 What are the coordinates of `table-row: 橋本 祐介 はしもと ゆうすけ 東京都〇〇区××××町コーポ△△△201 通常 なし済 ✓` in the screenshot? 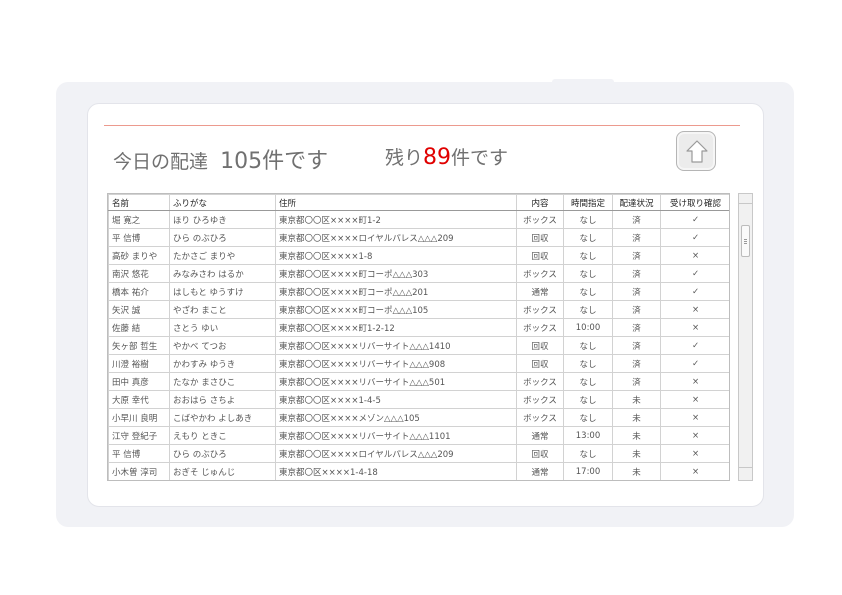 It's located at (418, 291).